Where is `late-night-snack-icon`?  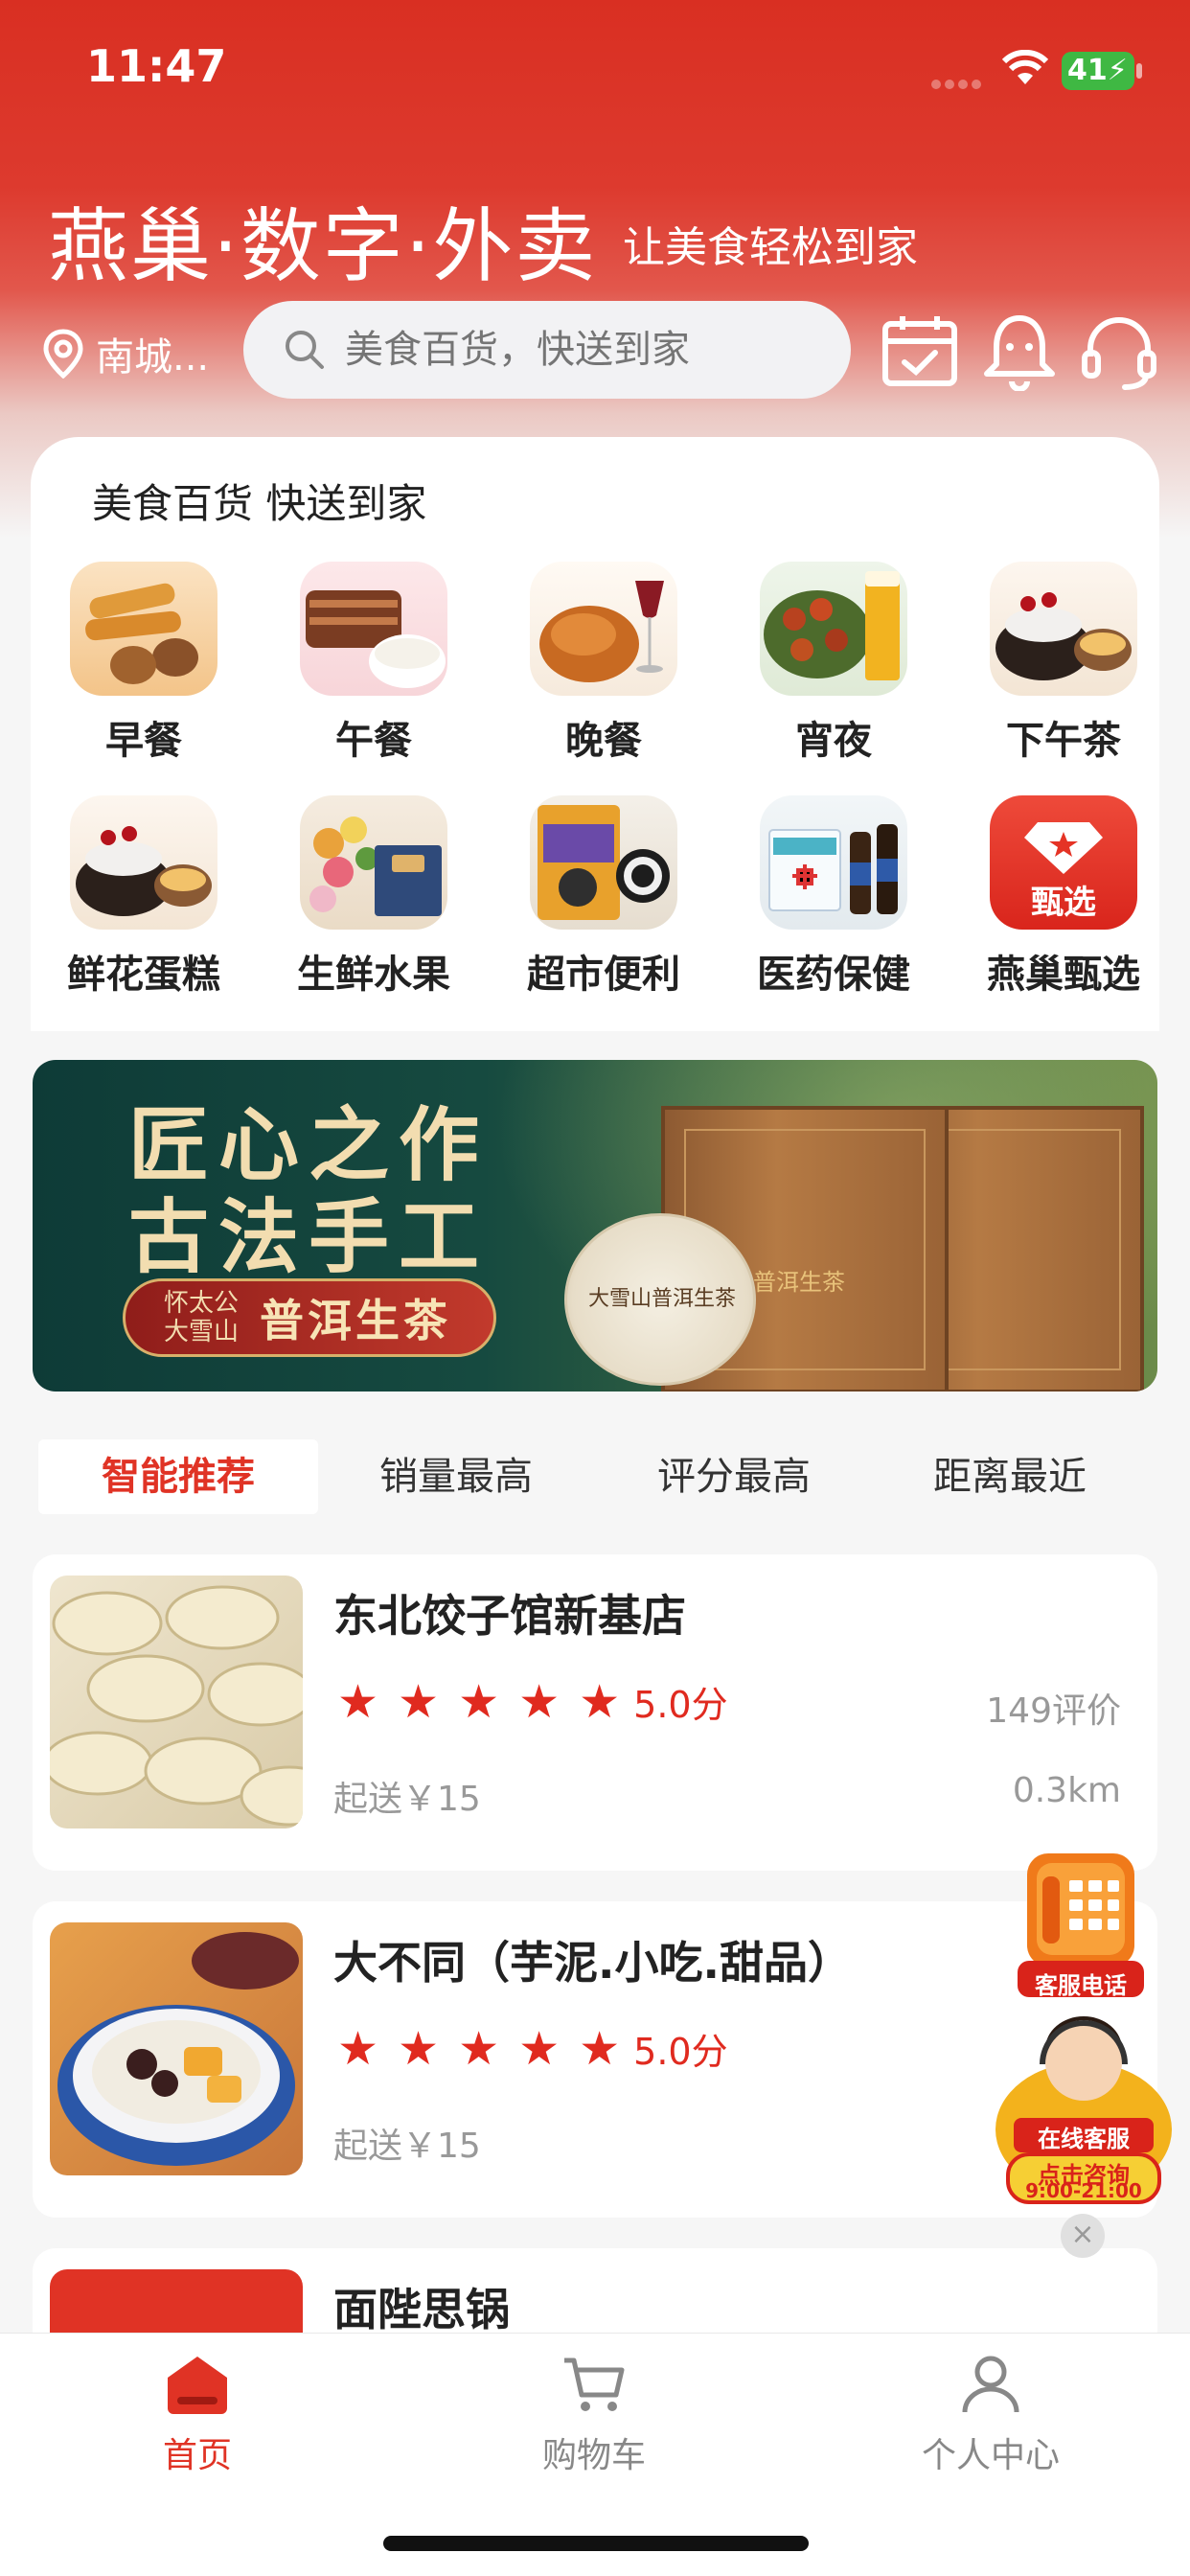 late-night-snack-icon is located at coordinates (834, 629).